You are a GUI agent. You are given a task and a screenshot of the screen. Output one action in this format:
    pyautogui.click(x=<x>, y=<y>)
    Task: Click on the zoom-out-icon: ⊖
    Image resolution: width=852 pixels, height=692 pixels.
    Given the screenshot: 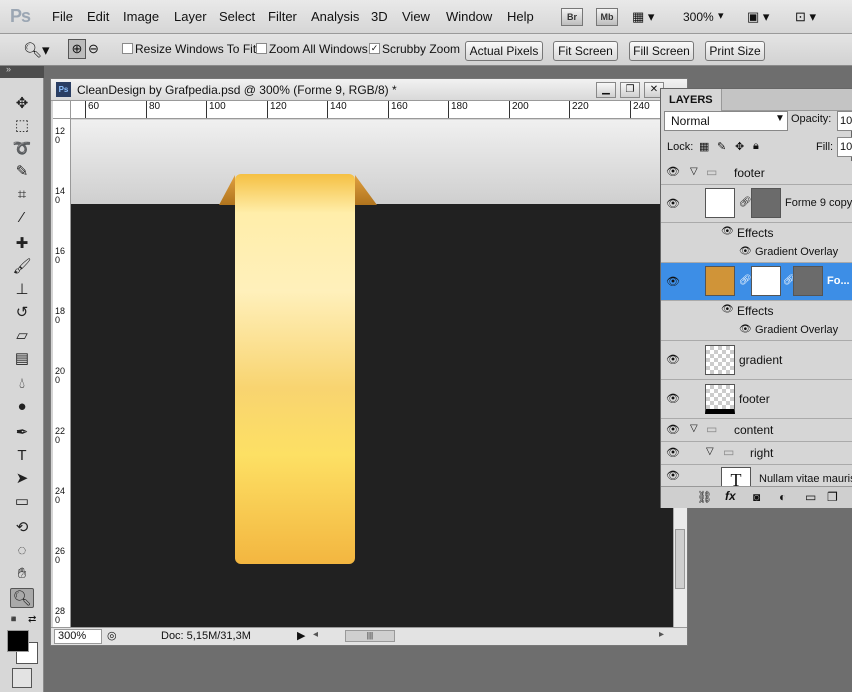 What is the action you would take?
    pyautogui.click(x=93, y=49)
    